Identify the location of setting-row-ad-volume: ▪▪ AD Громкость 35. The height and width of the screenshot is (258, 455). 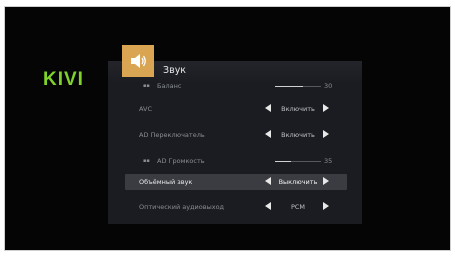
(236, 161).